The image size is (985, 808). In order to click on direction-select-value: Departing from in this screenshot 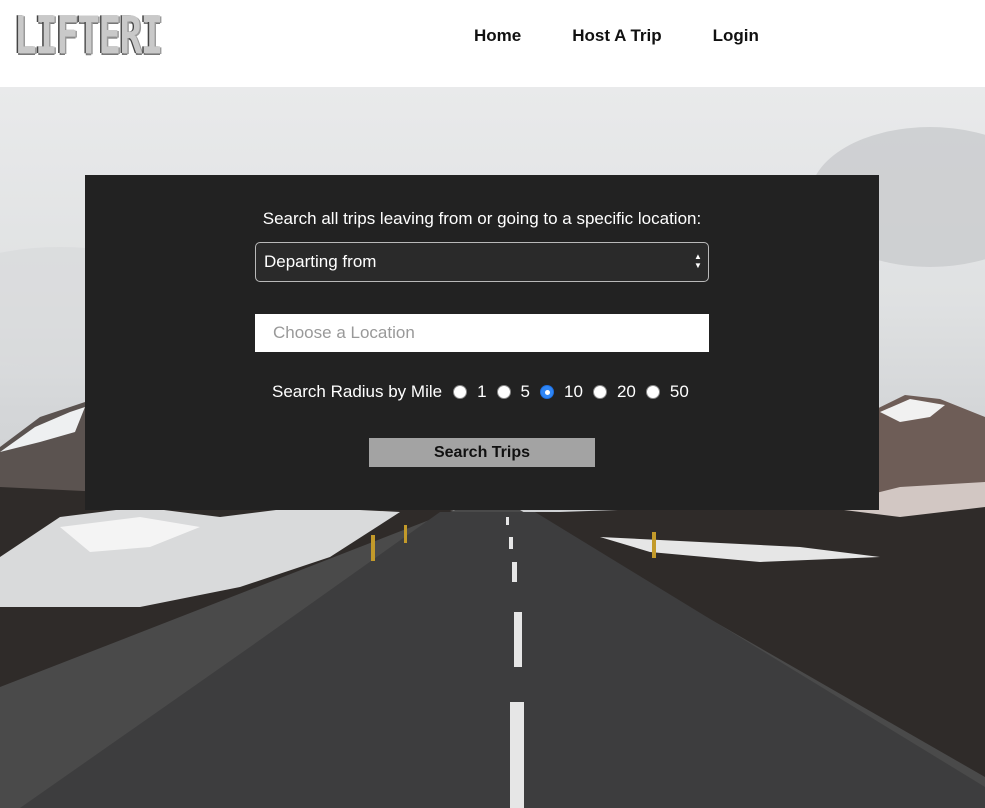, I will do `click(320, 261)`.